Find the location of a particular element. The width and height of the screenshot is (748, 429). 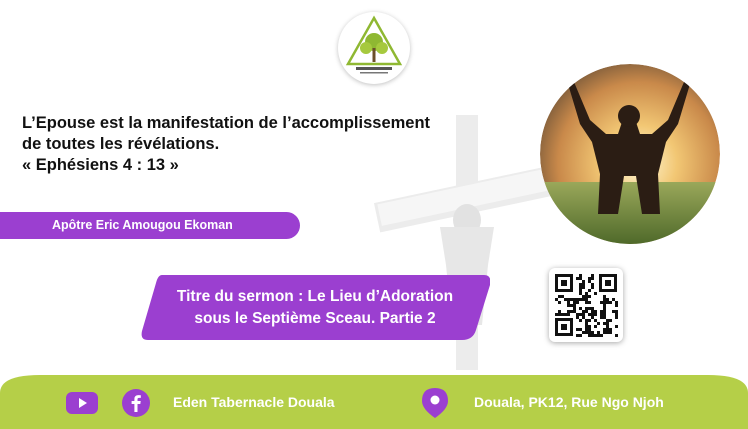

sermon-title-line-2: sous le Septième Sceau. Partie 2 is located at coordinates (315, 318).